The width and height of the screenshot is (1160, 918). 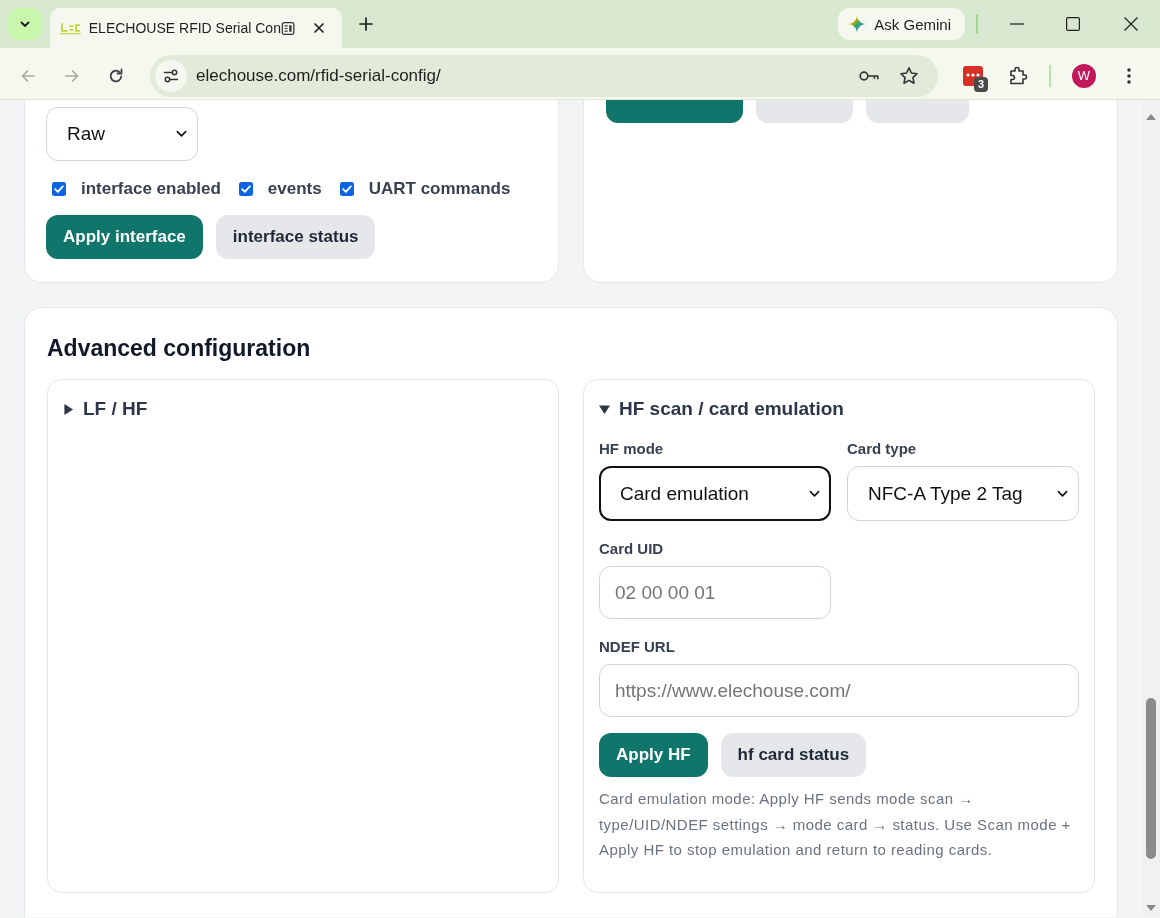 What do you see at coordinates (793, 755) in the screenshot?
I see `secondary-button: hf card status` at bounding box center [793, 755].